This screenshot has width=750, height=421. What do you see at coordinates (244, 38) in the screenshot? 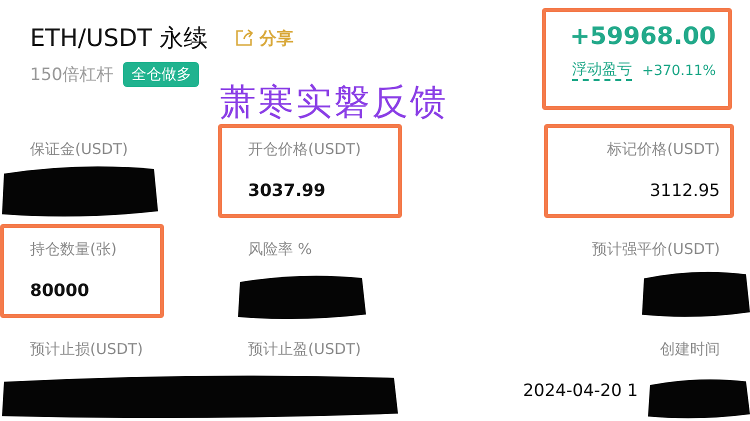
I see `share-icon` at bounding box center [244, 38].